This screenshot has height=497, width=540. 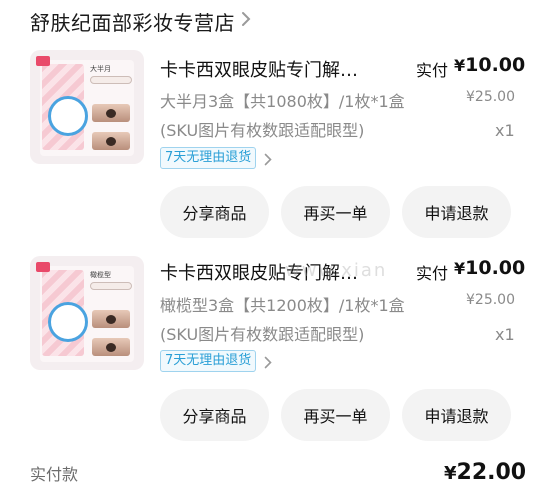 I want to click on shop-header: 舒肤纪面部彩妆专营店, so click(x=140, y=21).